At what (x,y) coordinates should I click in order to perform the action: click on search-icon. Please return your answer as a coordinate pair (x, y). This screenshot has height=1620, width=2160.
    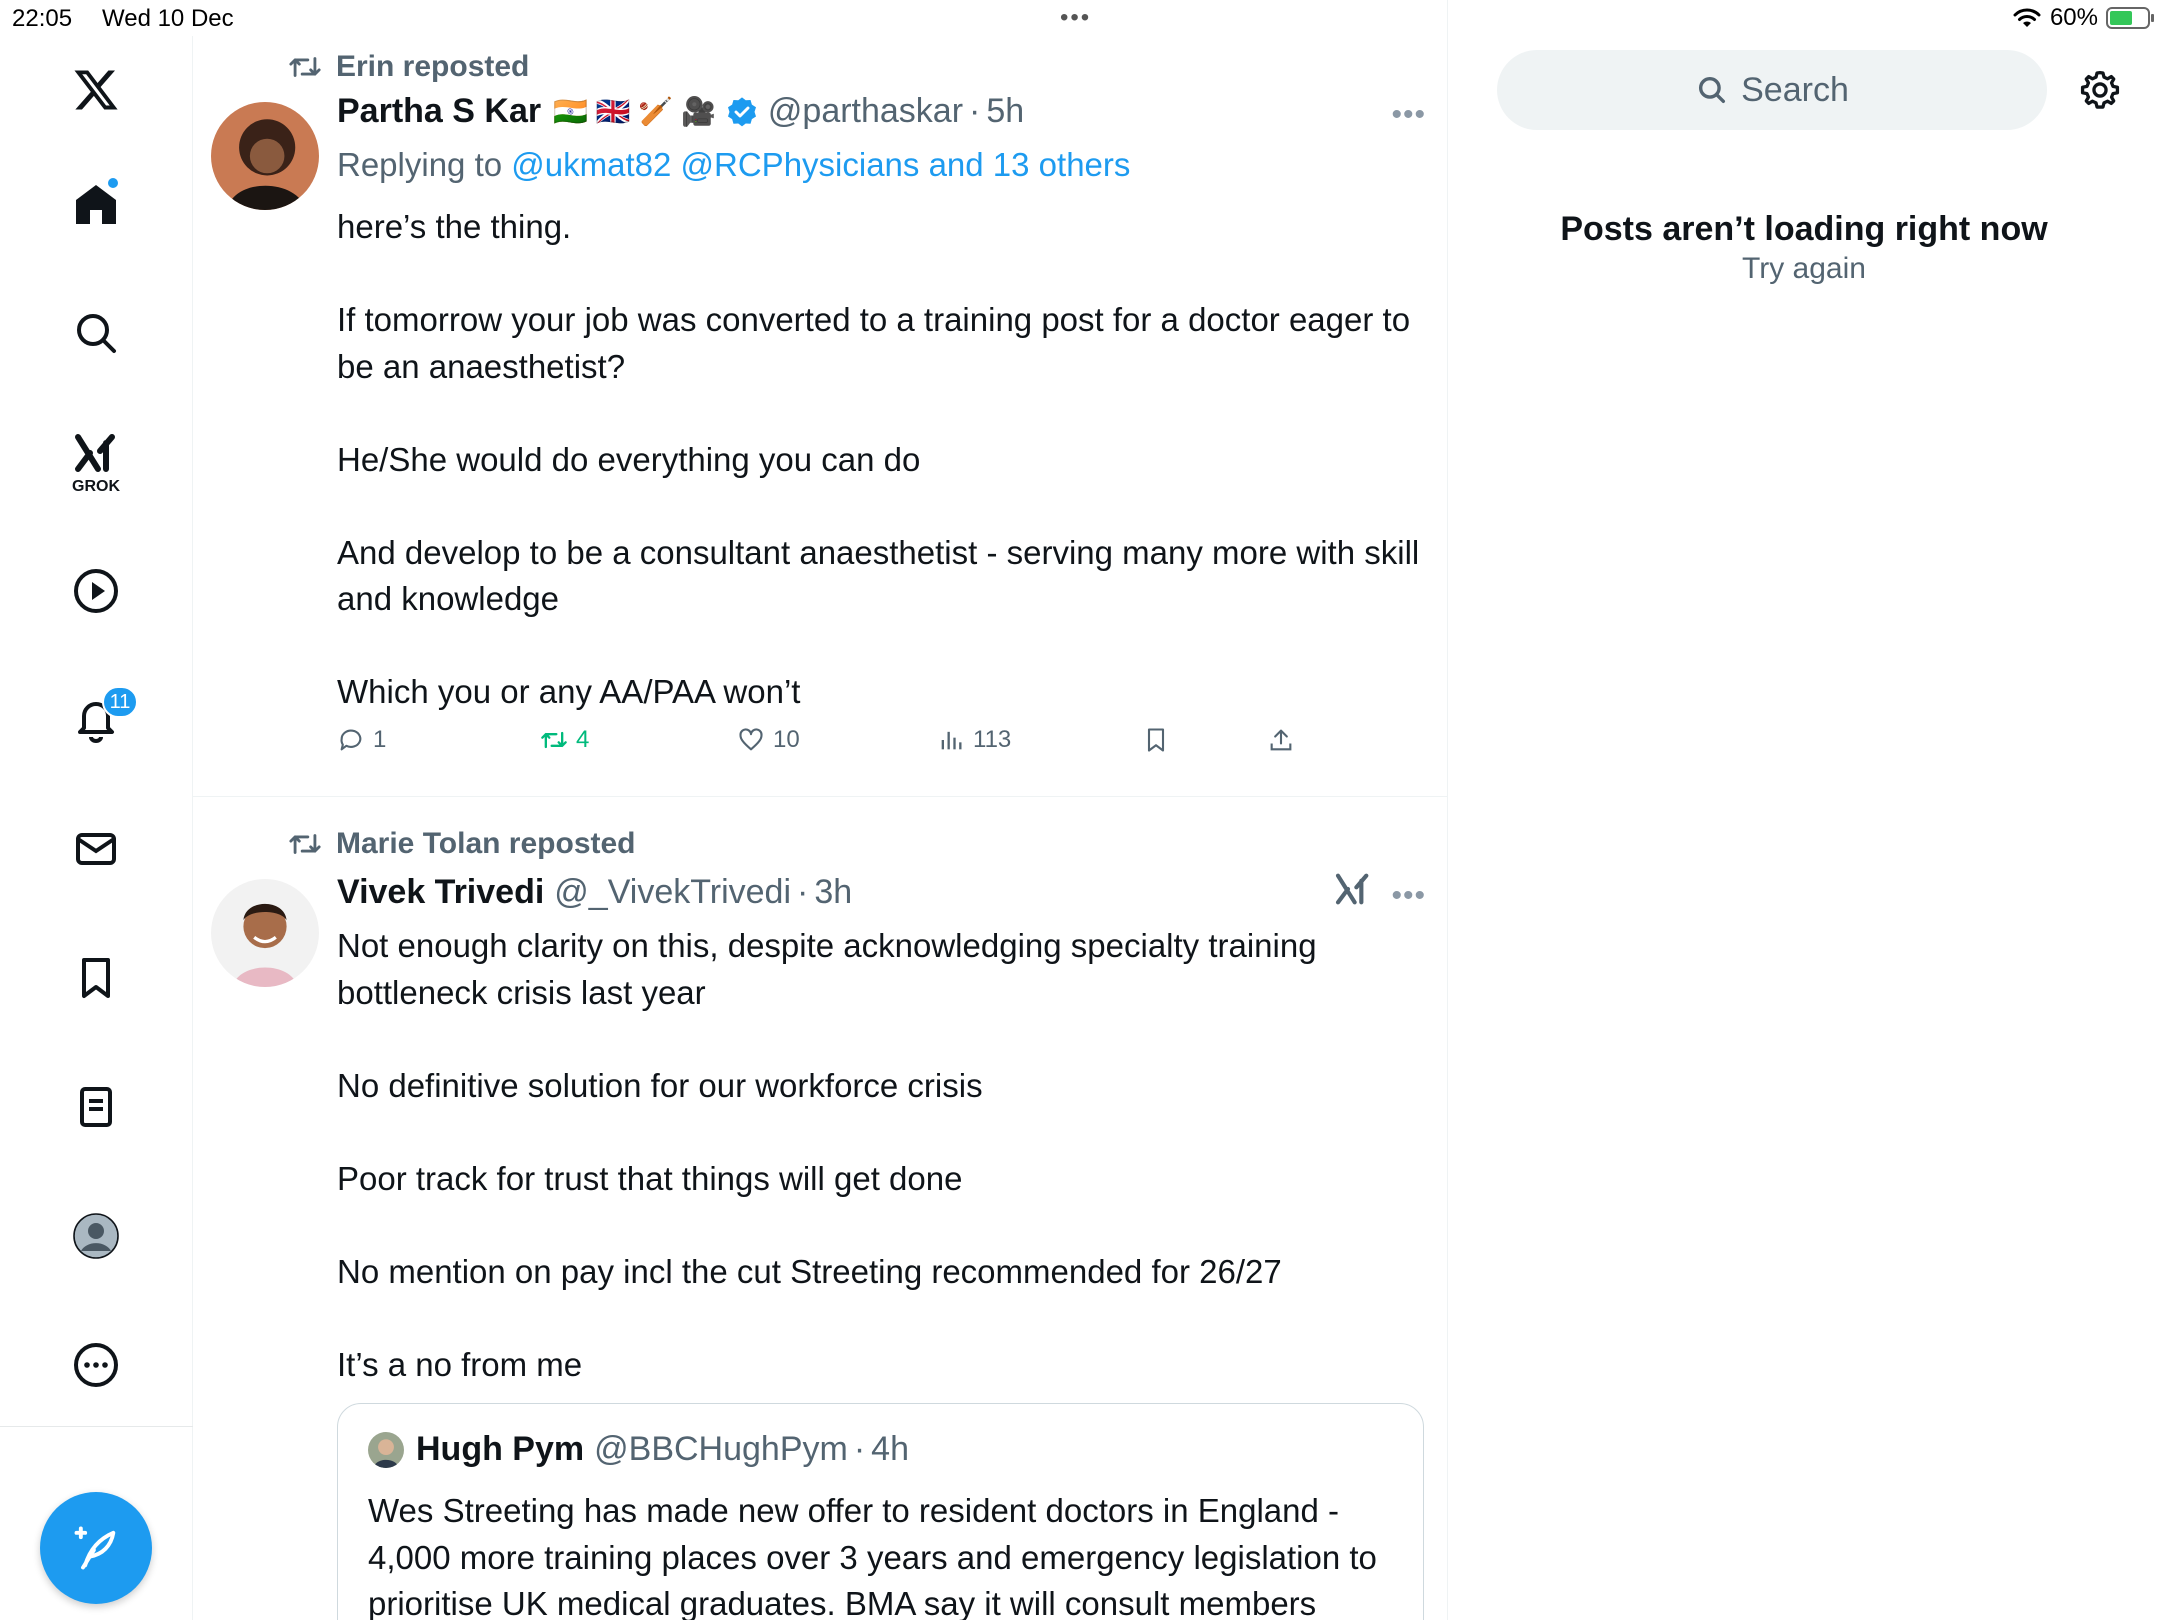
    Looking at the image, I should click on (1712, 90).